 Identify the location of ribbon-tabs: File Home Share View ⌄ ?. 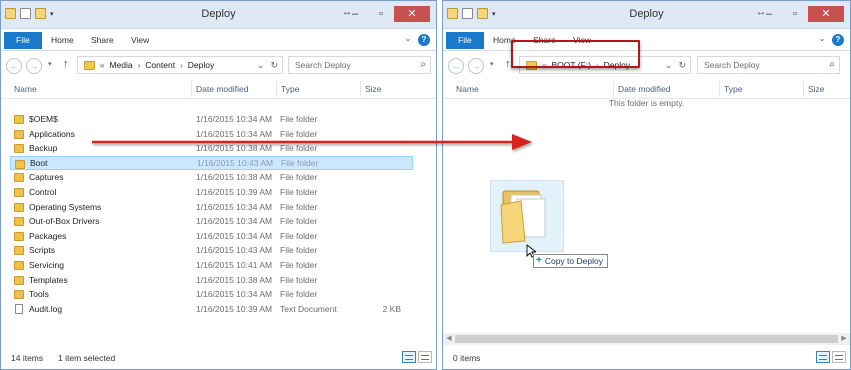
(646, 40).